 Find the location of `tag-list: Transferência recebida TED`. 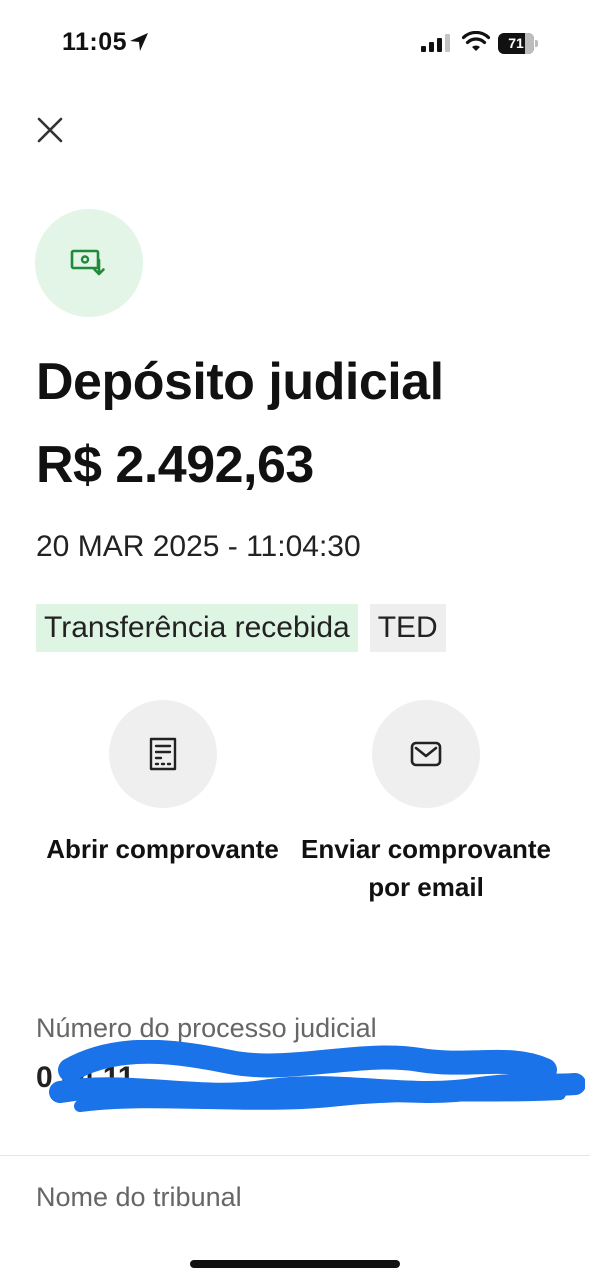

tag-list: Transferência recebida TED is located at coordinates (241, 628).